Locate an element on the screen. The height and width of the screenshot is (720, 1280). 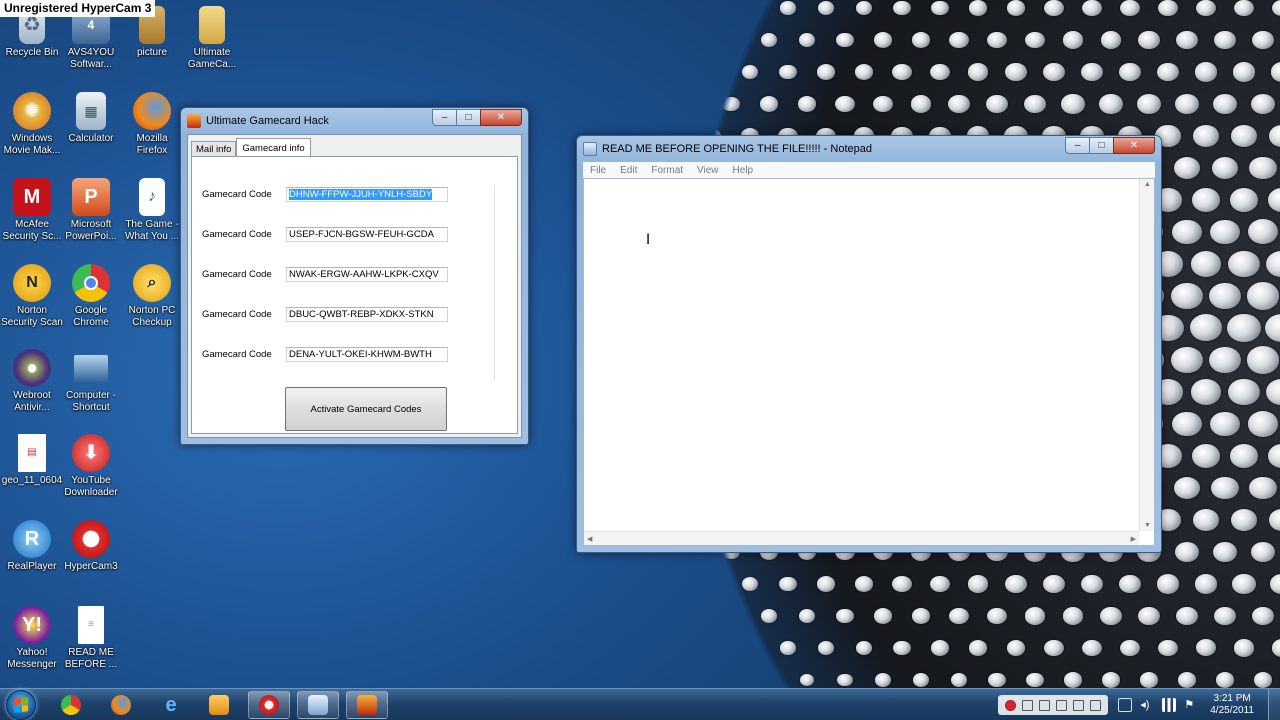
menu-format: Format is located at coordinates (667, 170).